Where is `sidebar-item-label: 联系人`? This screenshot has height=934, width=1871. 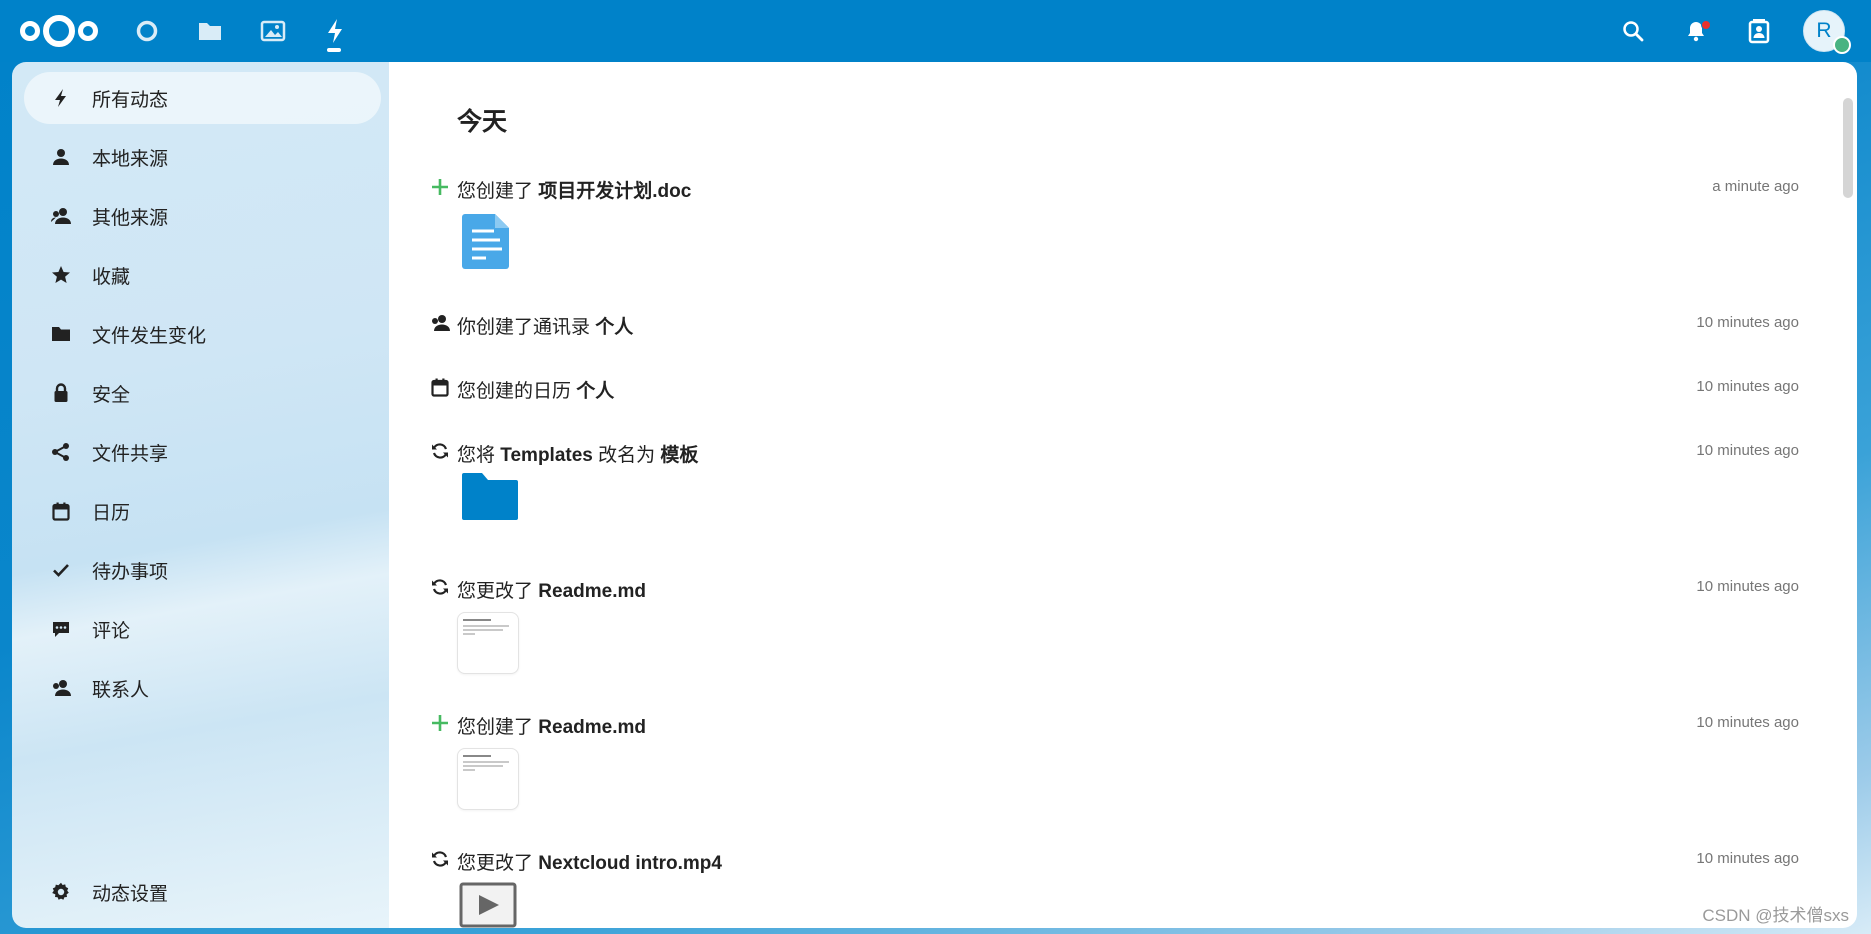
sidebar-item-label: 联系人 is located at coordinates (121, 690).